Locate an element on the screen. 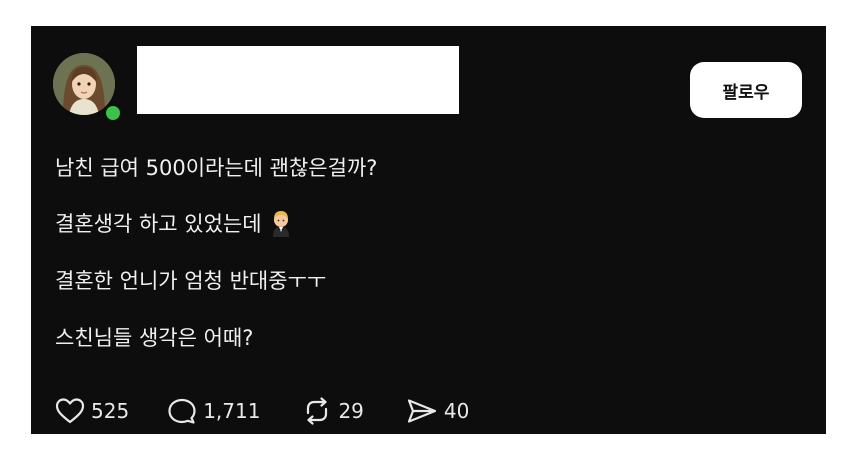 The image size is (854, 461). online-status-dot is located at coordinates (113, 113).